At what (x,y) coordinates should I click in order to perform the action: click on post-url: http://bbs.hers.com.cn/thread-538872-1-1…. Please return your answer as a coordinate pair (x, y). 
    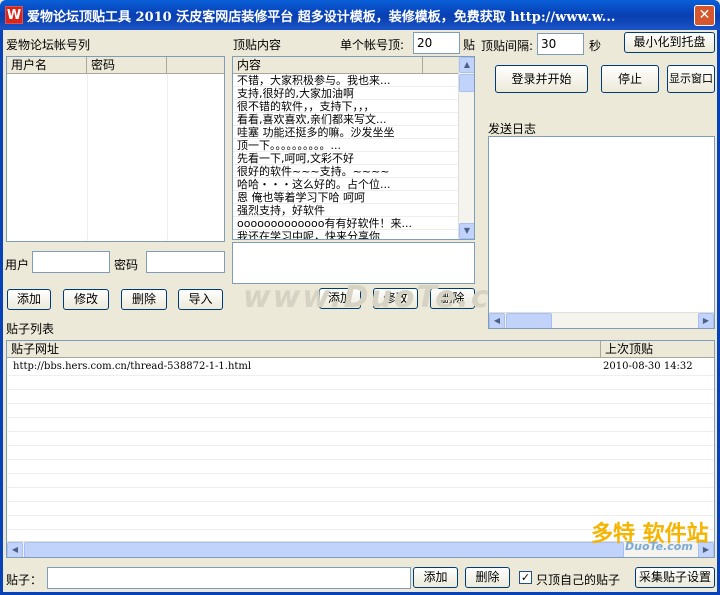
    Looking at the image, I should click on (132, 366).